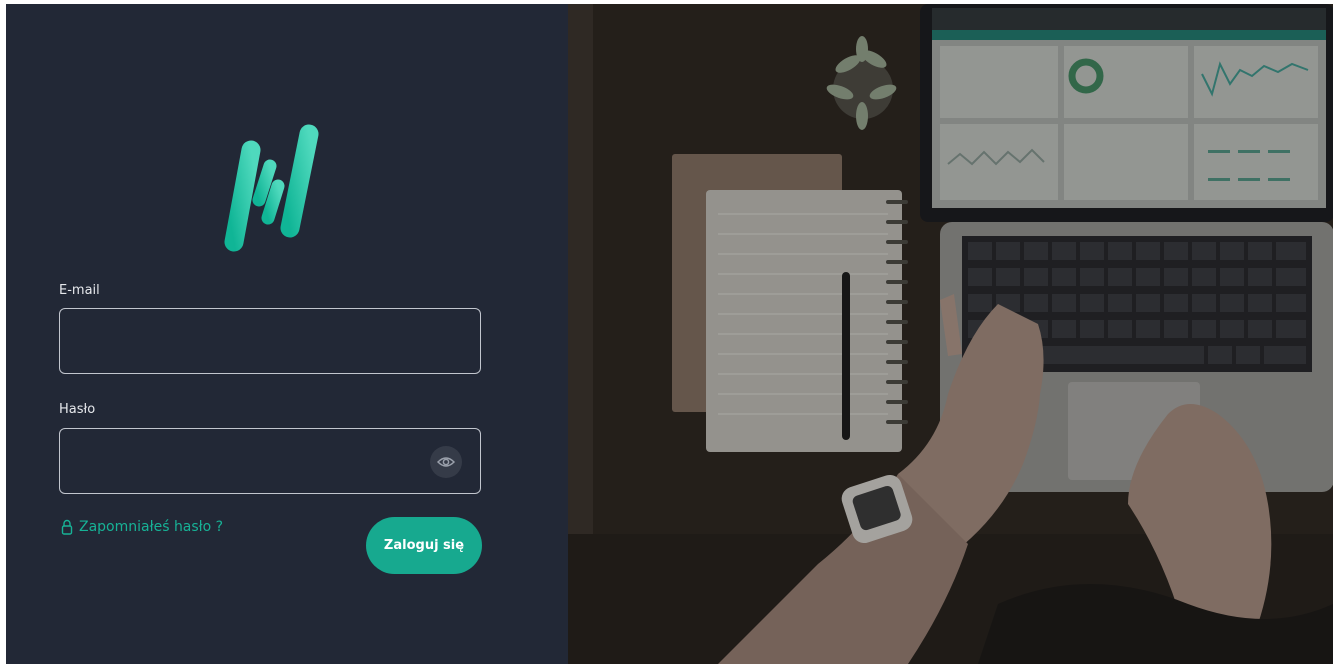  What do you see at coordinates (270, 341) in the screenshot?
I see `email-field` at bounding box center [270, 341].